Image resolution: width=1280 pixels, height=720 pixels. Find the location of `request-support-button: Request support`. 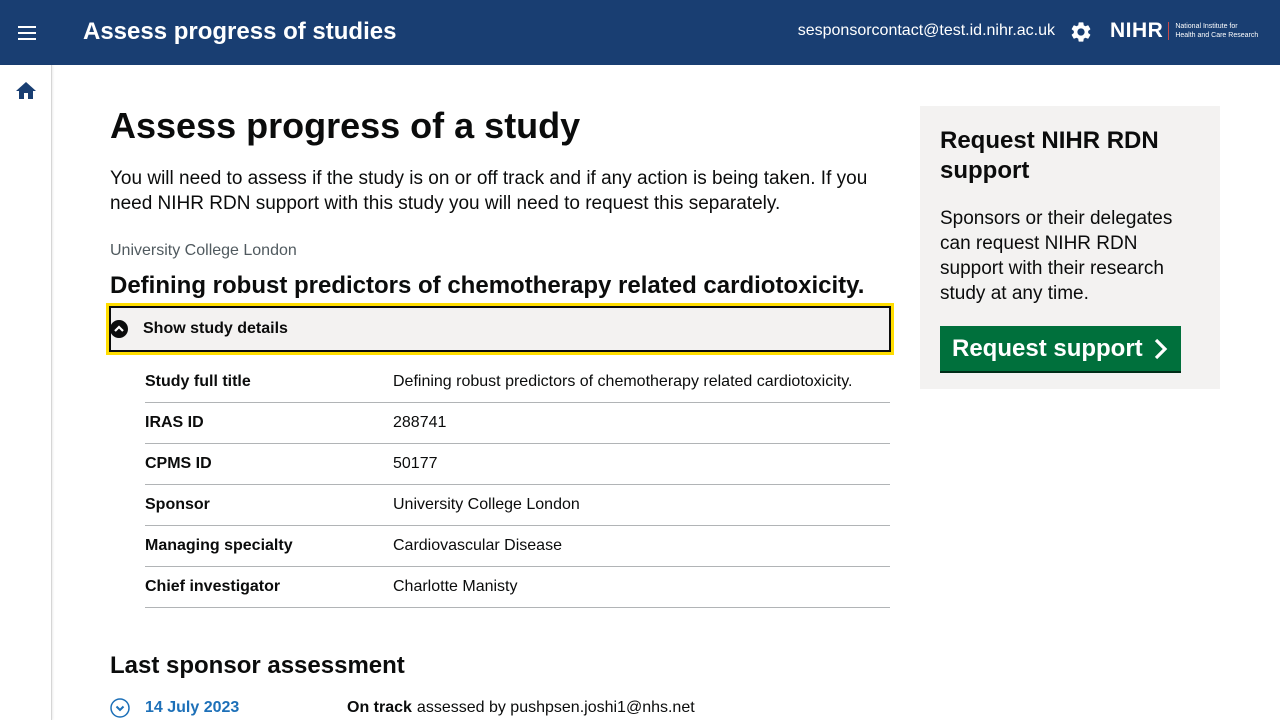

request-support-button: Request support is located at coordinates (1060, 348).